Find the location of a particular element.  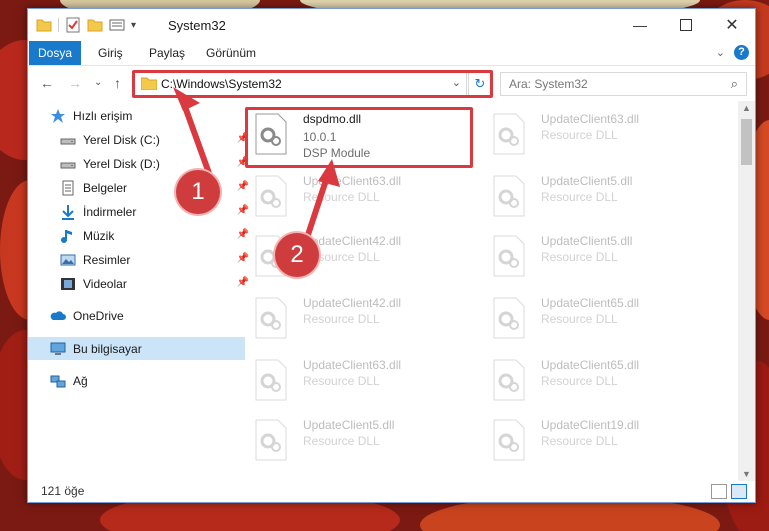

large-icons-view-icon is located at coordinates (739, 491).